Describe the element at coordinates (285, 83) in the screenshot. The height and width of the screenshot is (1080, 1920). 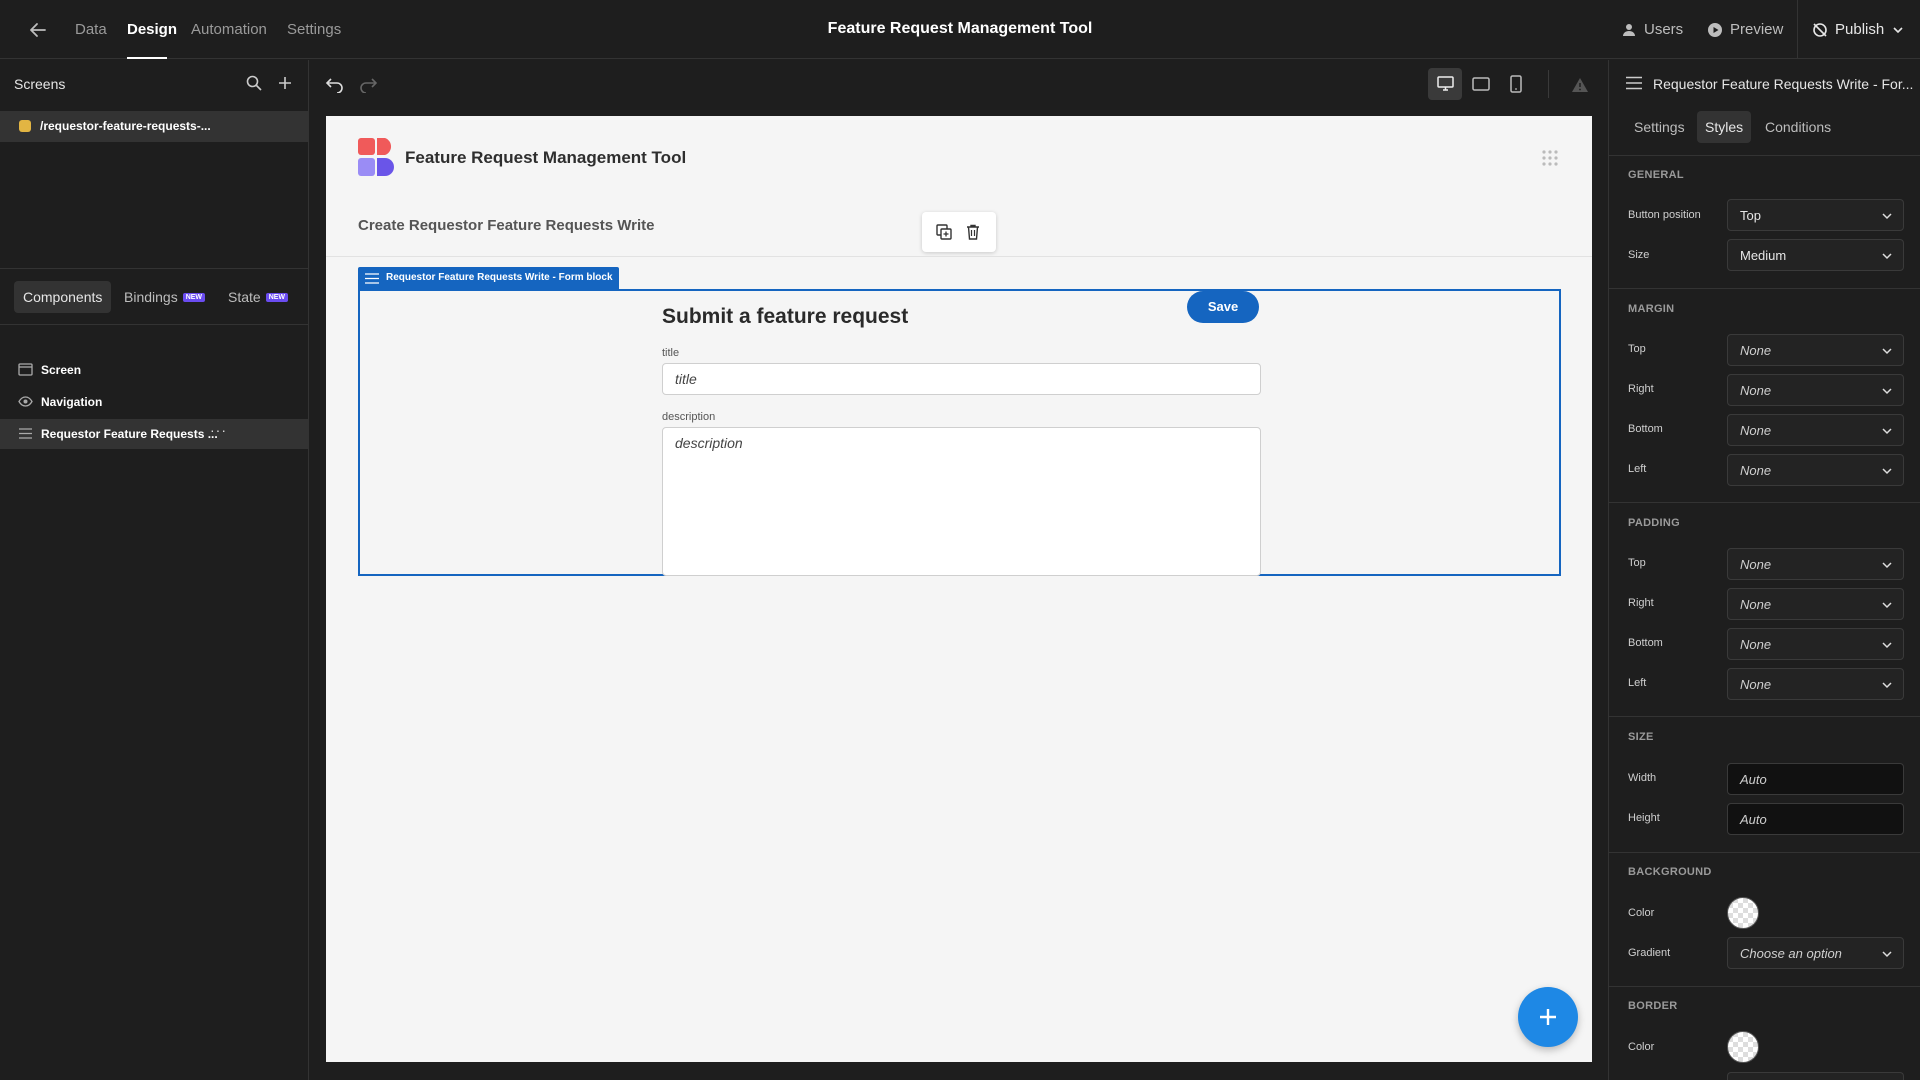
I see `add-screen-icon` at that location.